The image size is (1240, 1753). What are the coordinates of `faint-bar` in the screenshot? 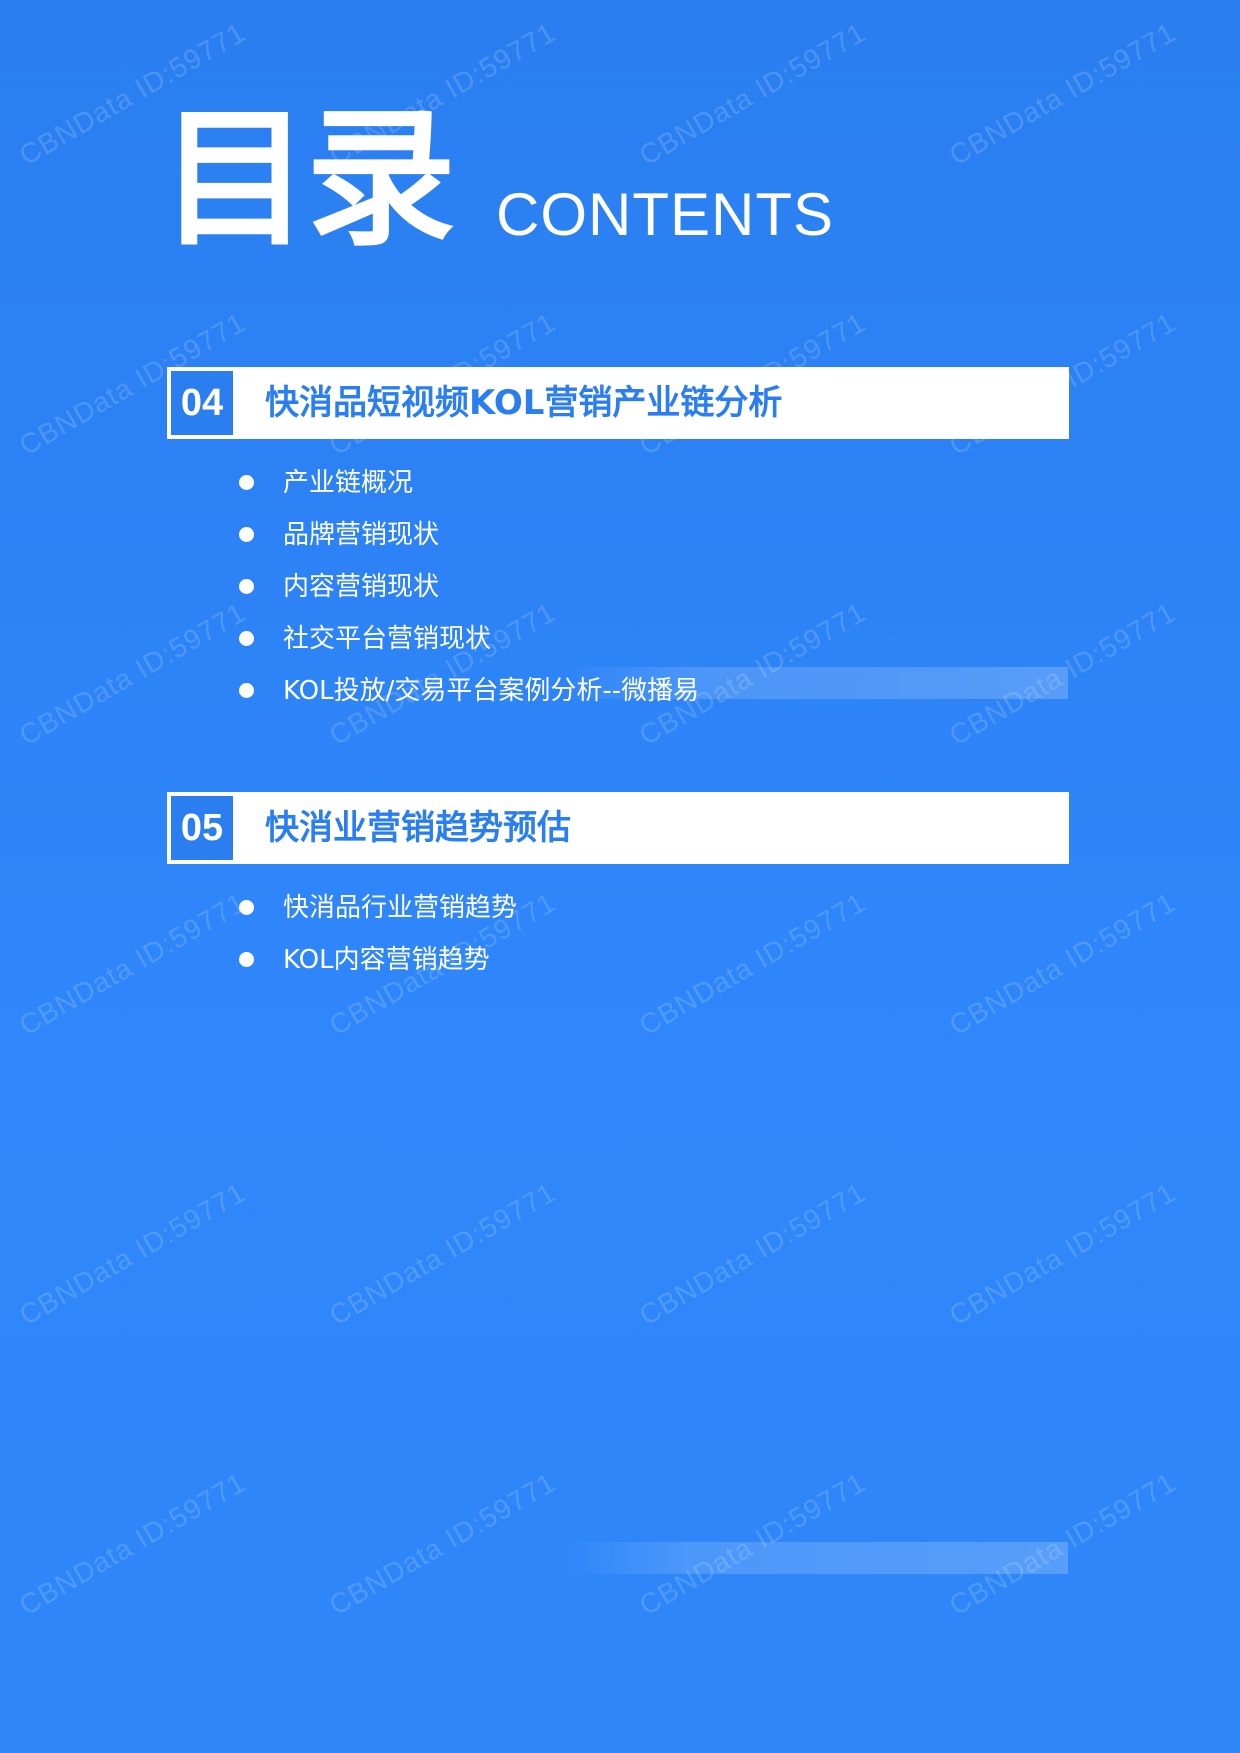 It's located at (814, 1558).